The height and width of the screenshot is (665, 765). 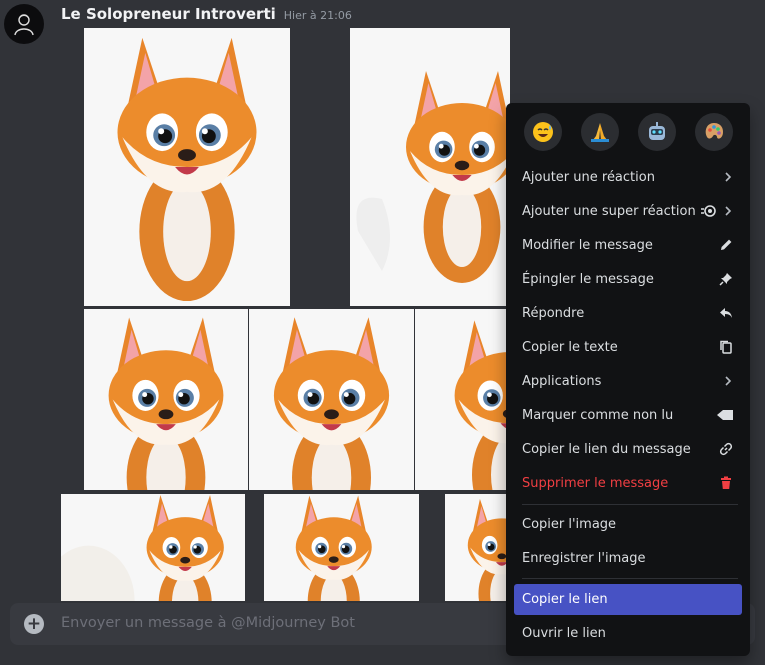 What do you see at coordinates (208, 623) in the screenshot?
I see `composer-placeholder: Envoyer un message à @Midjourney Bot` at bounding box center [208, 623].